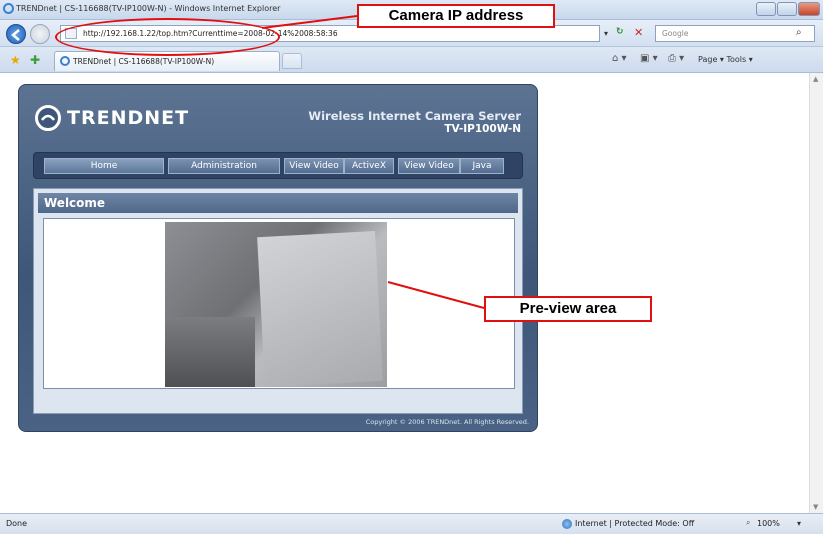  What do you see at coordinates (456, 16) in the screenshot?
I see `camera-ip-callout: Camera IP address` at bounding box center [456, 16].